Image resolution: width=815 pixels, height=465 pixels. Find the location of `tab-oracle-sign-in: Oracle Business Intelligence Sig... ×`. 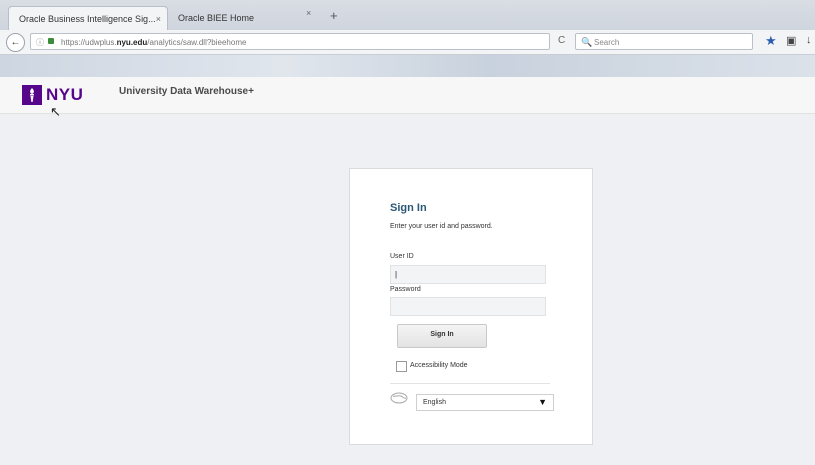

tab-oracle-sign-in: Oracle Business Intelligence Sig... × is located at coordinates (88, 18).